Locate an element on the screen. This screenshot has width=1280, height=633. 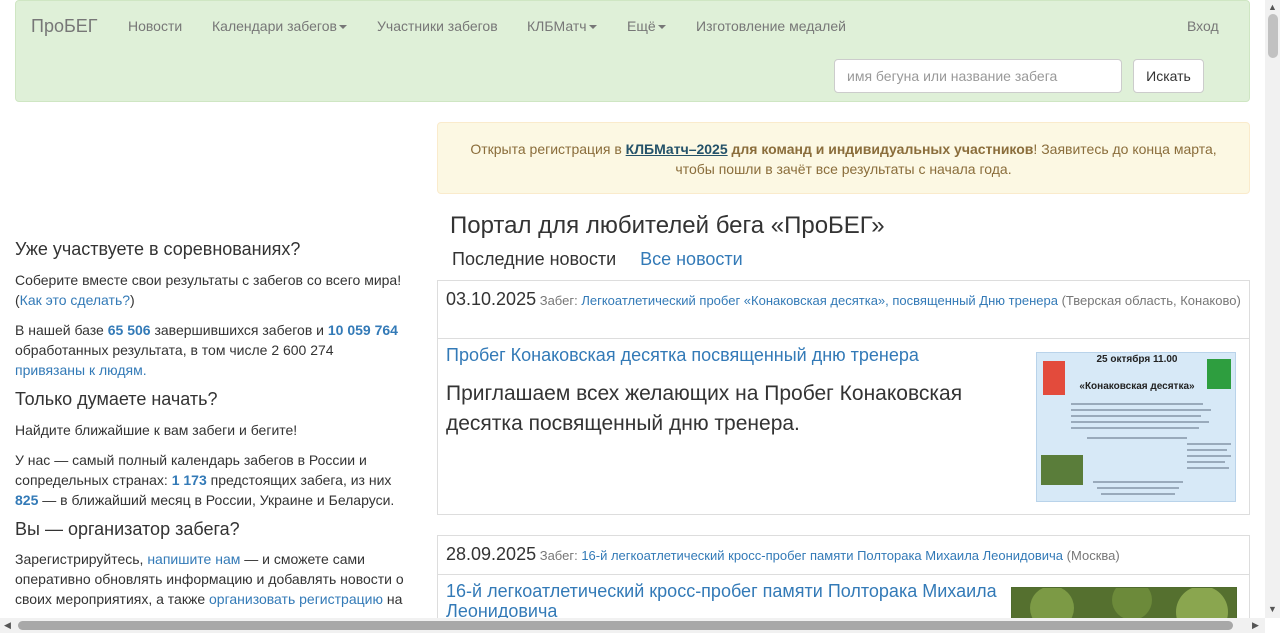
nav-more-dropdown: Ещё is located at coordinates (646, 26).